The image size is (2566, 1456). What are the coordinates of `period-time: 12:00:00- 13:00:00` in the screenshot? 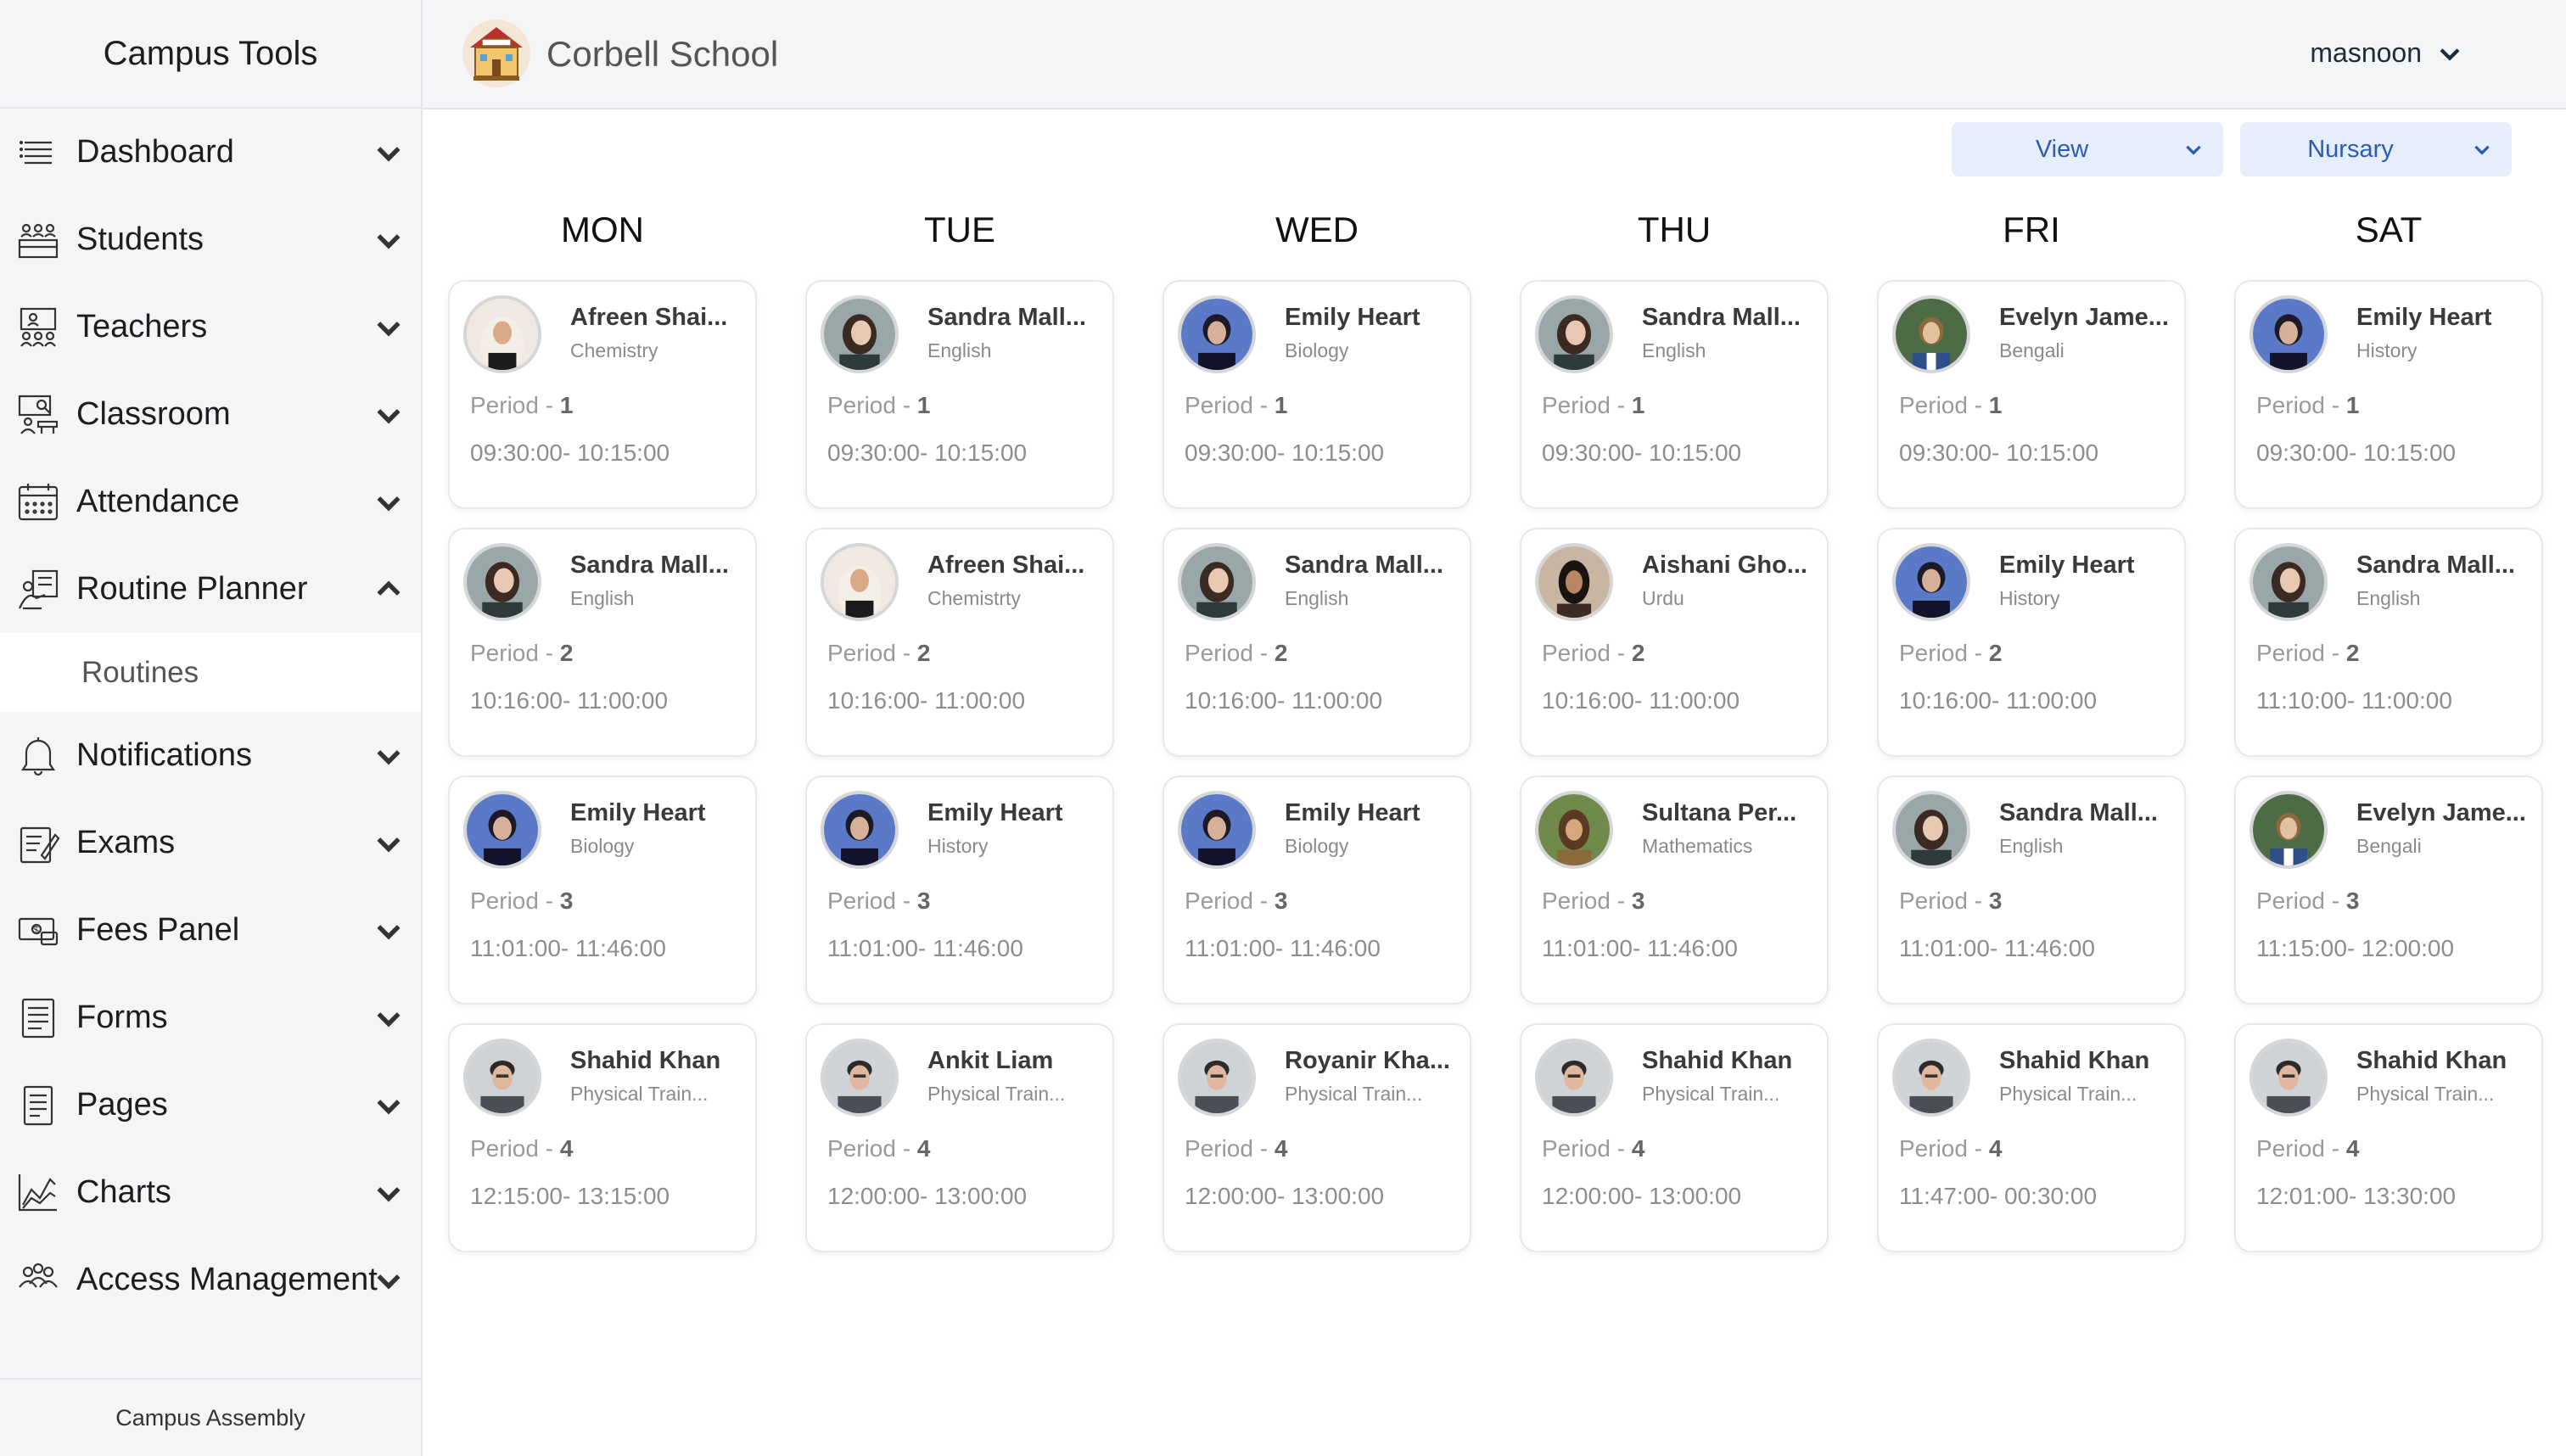 It's located at (927, 1196).